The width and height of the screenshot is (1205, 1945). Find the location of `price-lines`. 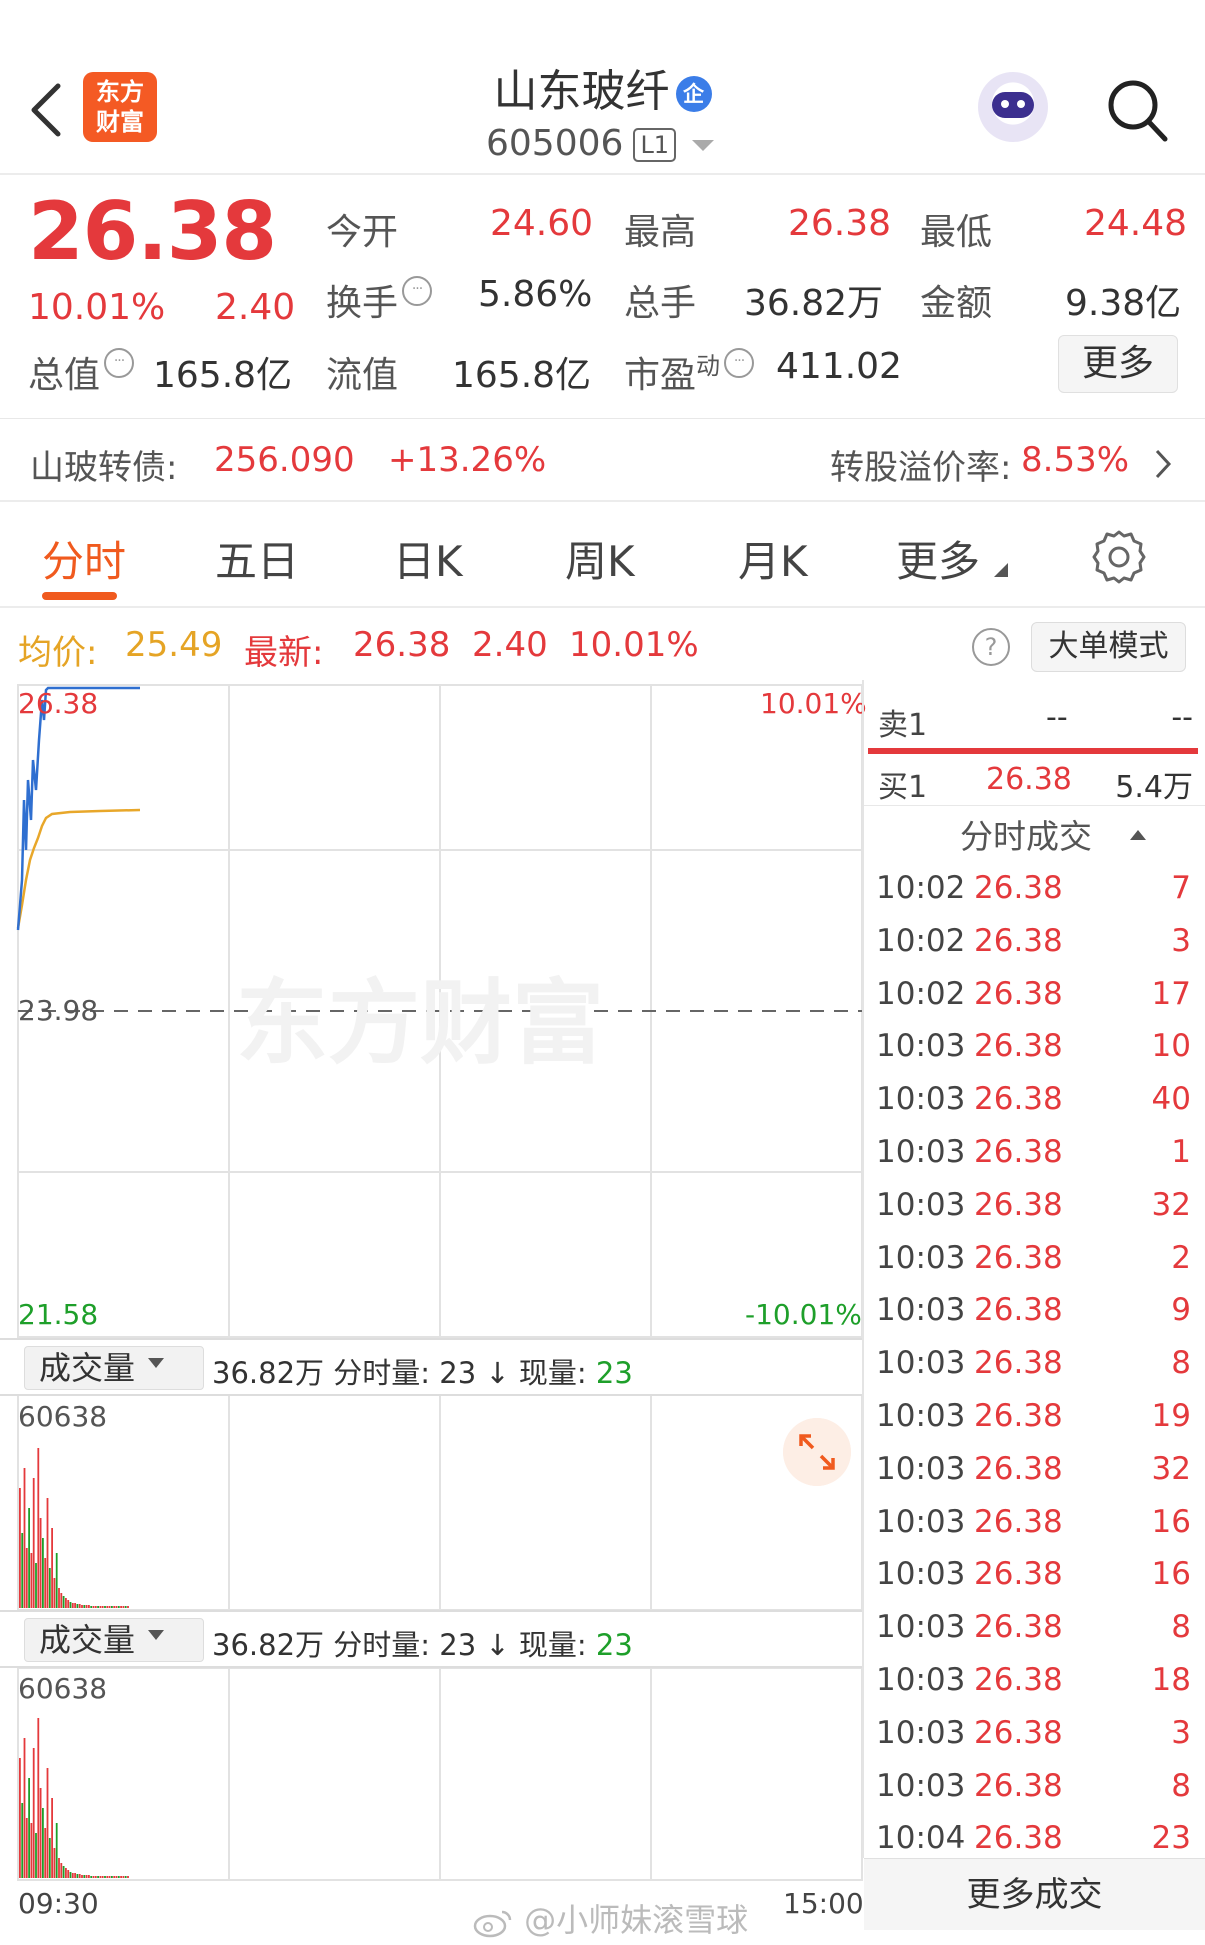

price-lines is located at coordinates (78, 808).